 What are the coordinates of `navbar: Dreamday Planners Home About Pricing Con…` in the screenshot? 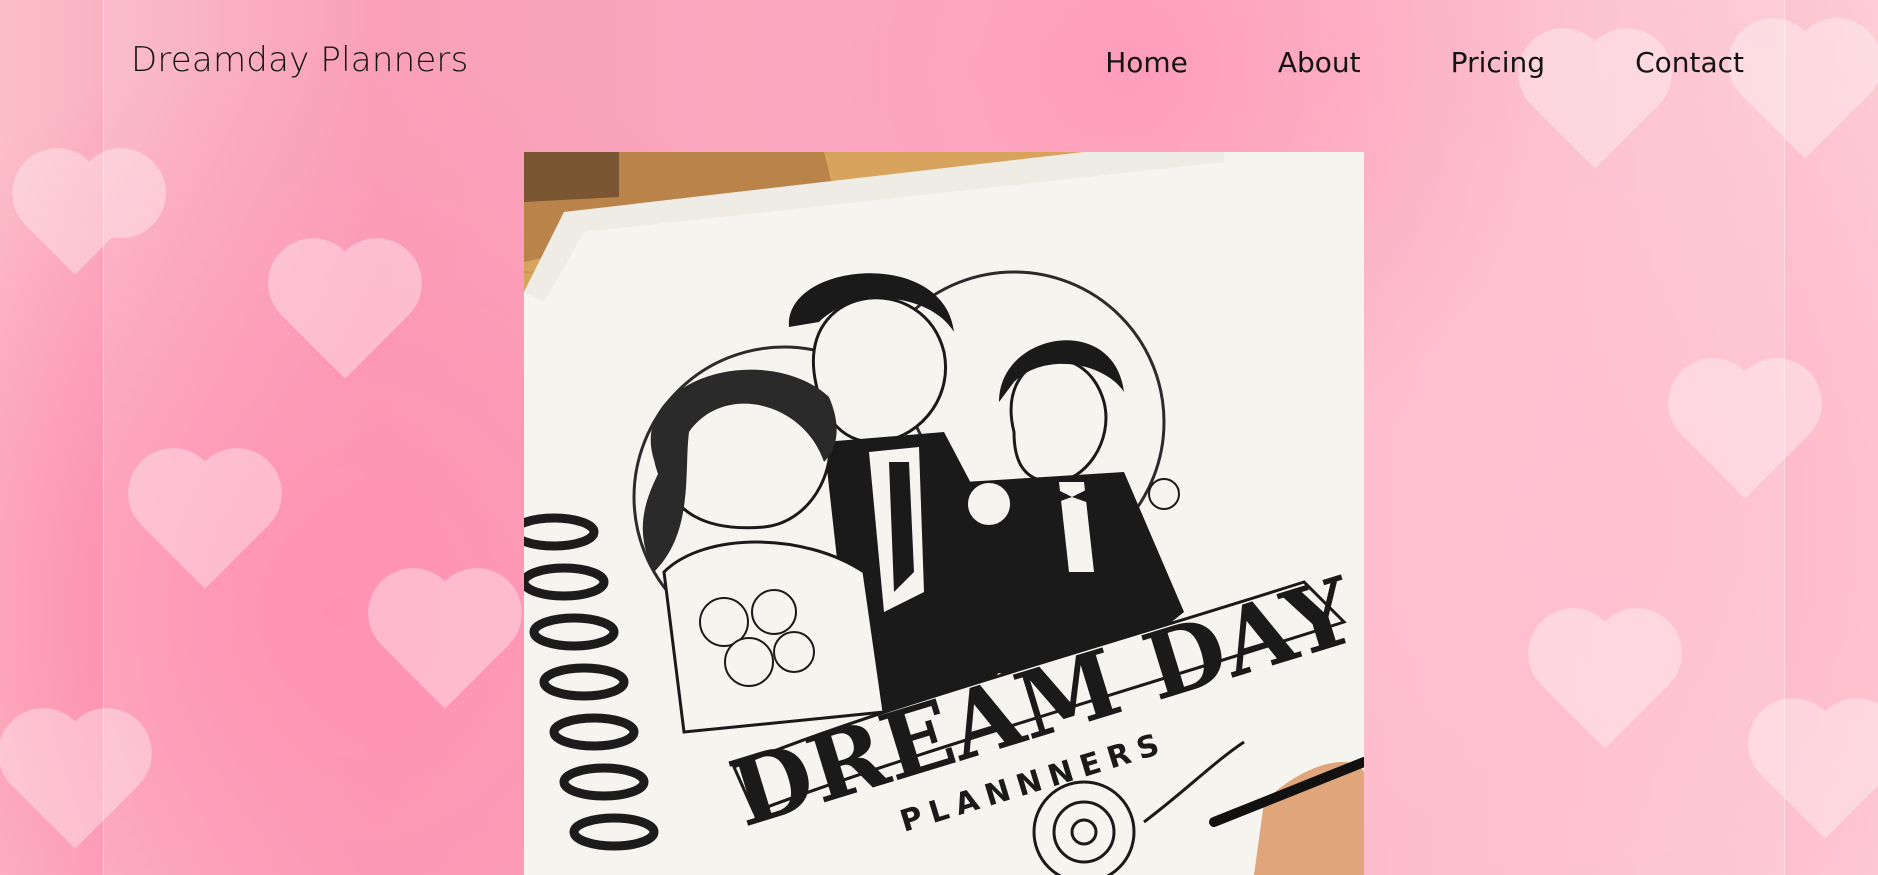 It's located at (944, 65).